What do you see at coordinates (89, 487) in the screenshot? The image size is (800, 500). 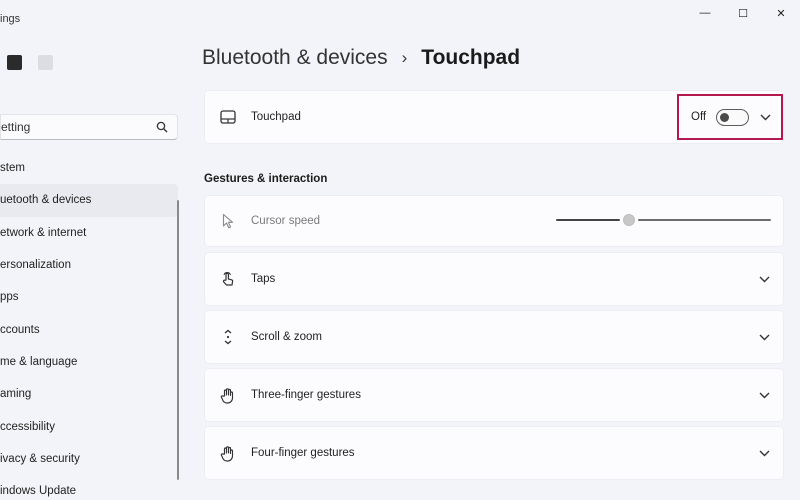 I see `sidebar-item-windows-update: indows Update` at bounding box center [89, 487].